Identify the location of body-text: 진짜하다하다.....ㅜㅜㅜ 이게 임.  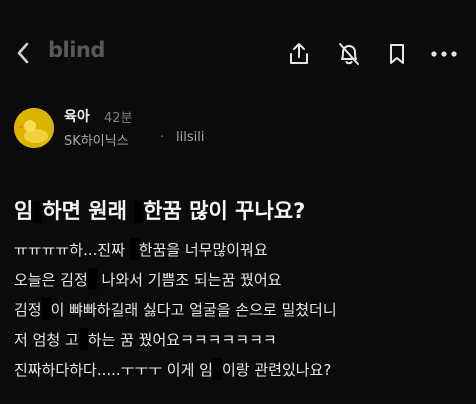
(113, 370).